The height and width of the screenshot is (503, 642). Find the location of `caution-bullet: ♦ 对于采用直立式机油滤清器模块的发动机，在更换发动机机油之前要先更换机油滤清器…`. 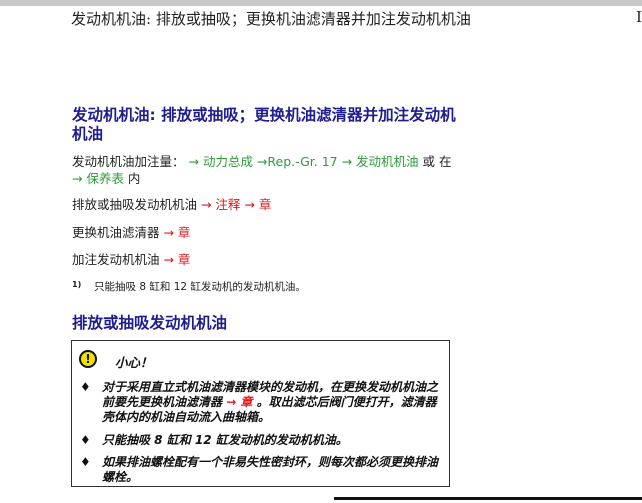

caution-bullet: ♦ 对于采用直立式机油滤清器模块的发动机，在更换发动机机油之前要先更换机油滤清器… is located at coordinates (258, 402).